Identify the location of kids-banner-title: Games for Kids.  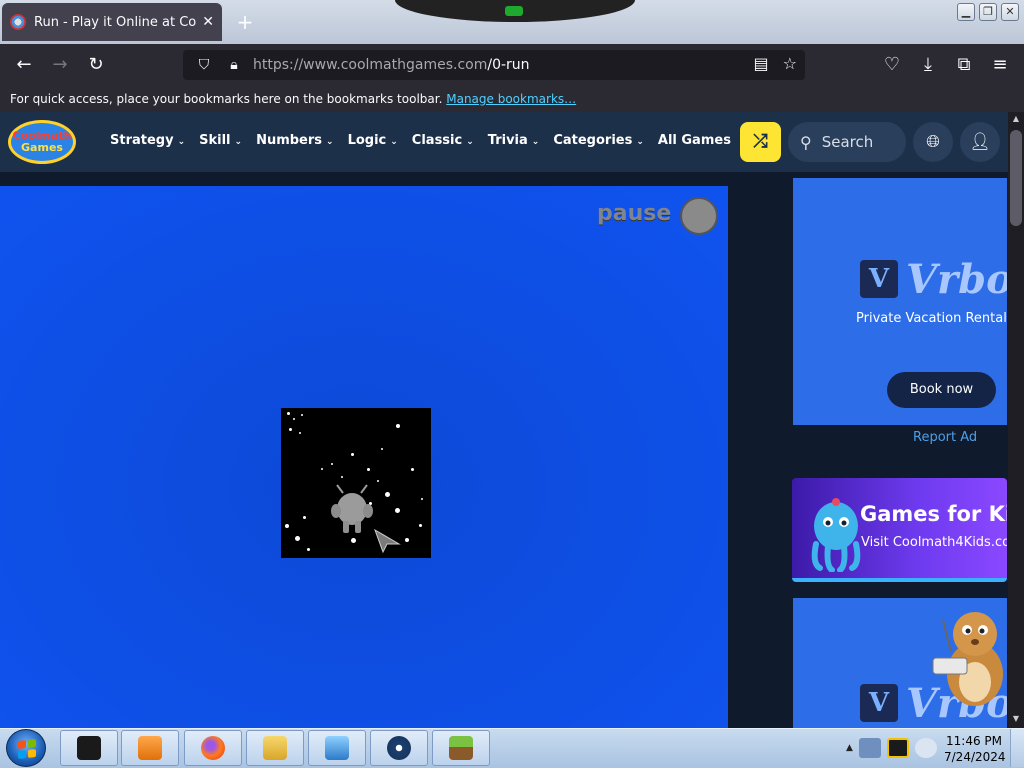
(933, 514).